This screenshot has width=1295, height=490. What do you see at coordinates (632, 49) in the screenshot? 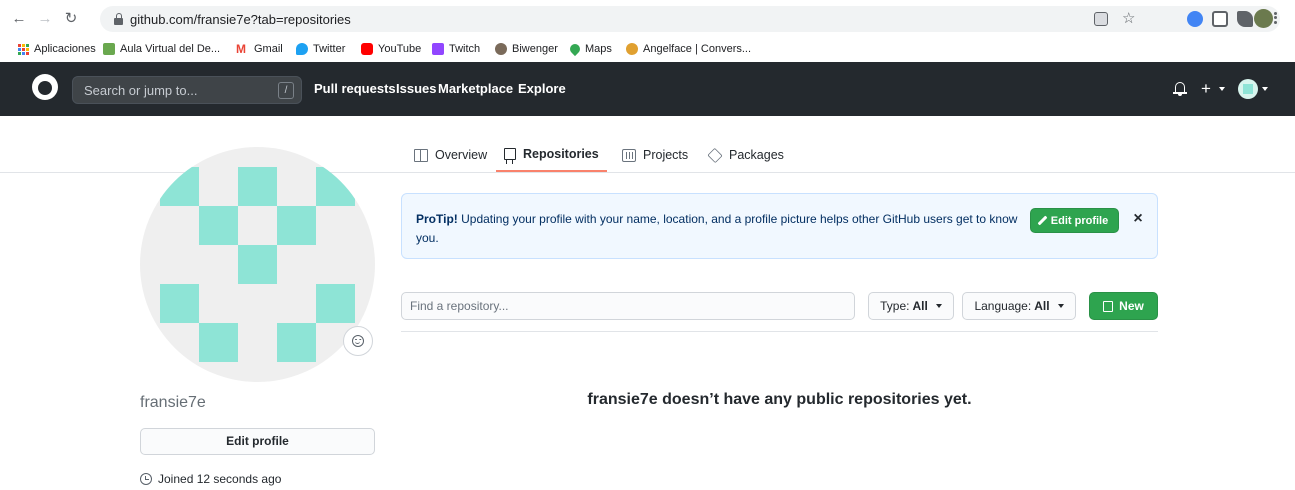
I see `angelface-icon` at bounding box center [632, 49].